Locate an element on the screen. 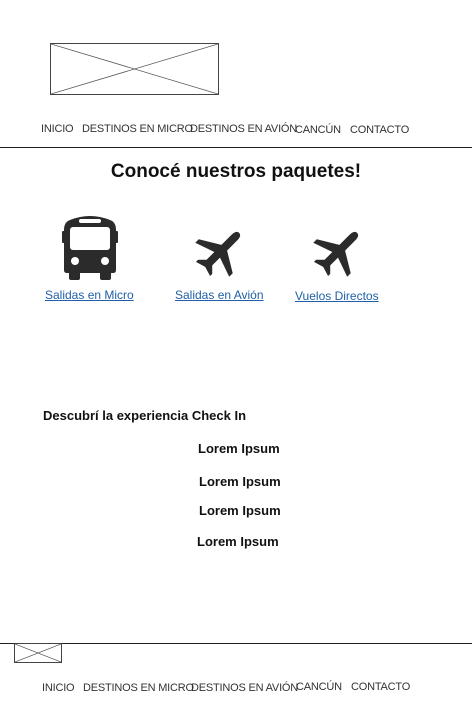  link-vuelos-directos: Vuelos Directos is located at coordinates (337, 296).